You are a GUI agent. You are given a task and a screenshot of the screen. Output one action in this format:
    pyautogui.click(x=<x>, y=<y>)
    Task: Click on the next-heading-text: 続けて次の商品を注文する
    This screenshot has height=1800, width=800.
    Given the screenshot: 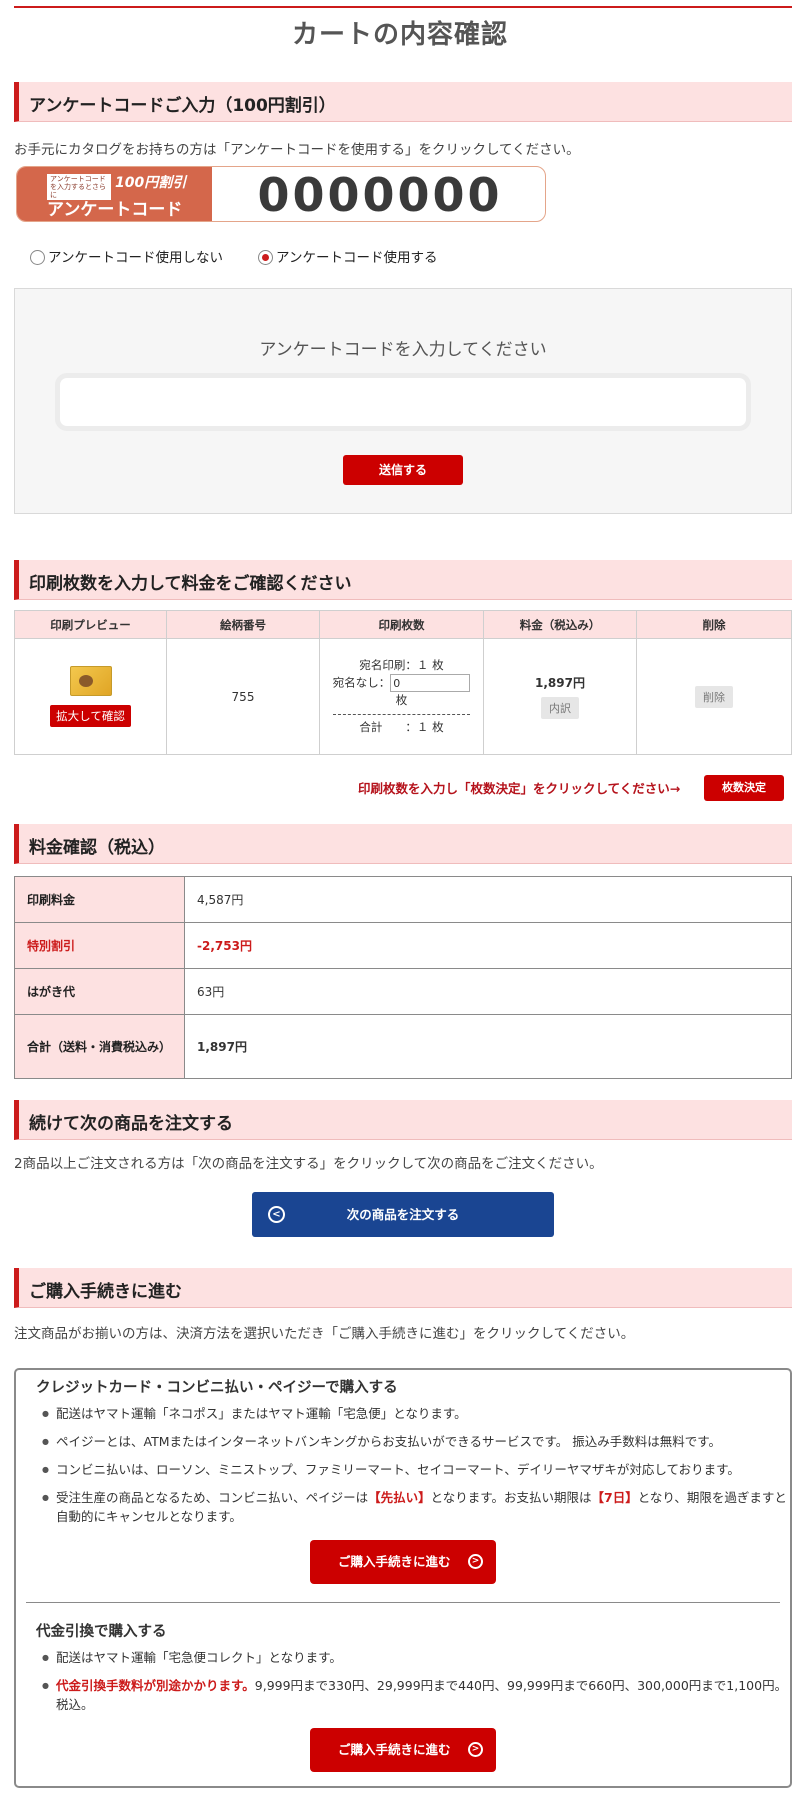 What is the action you would take?
    pyautogui.click(x=131, y=1124)
    